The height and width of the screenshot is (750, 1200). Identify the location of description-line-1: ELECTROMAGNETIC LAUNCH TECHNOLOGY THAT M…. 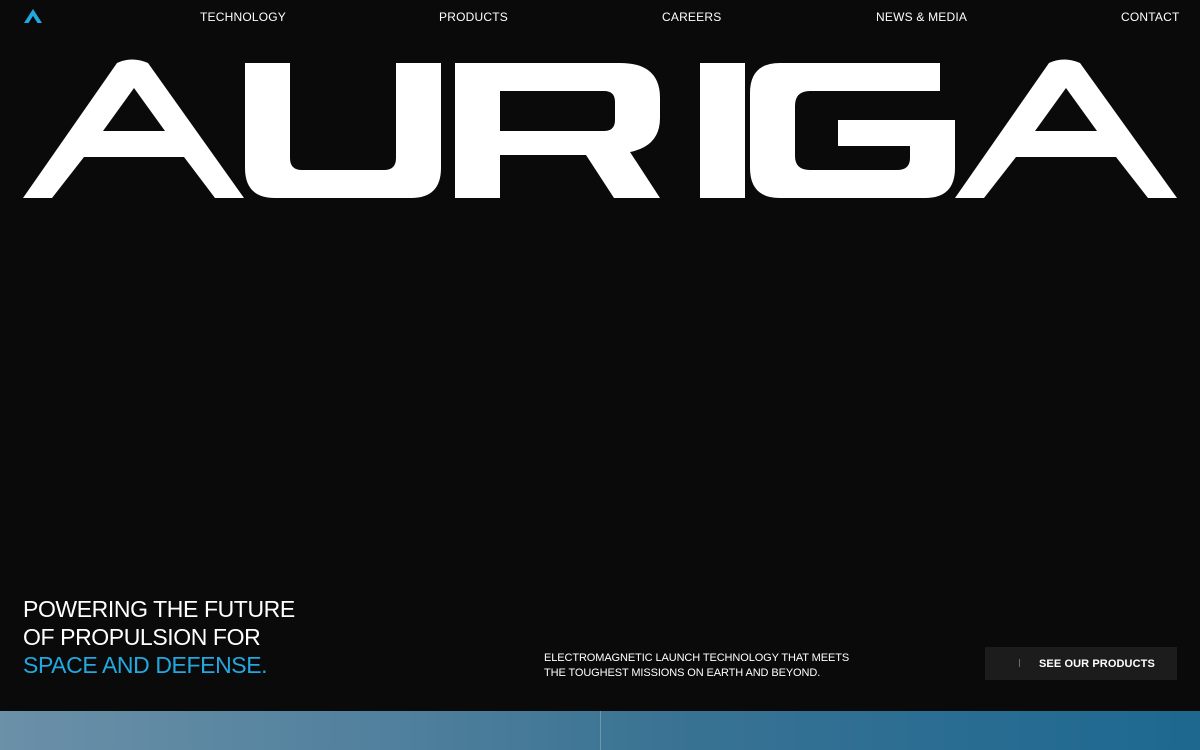
(697, 658).